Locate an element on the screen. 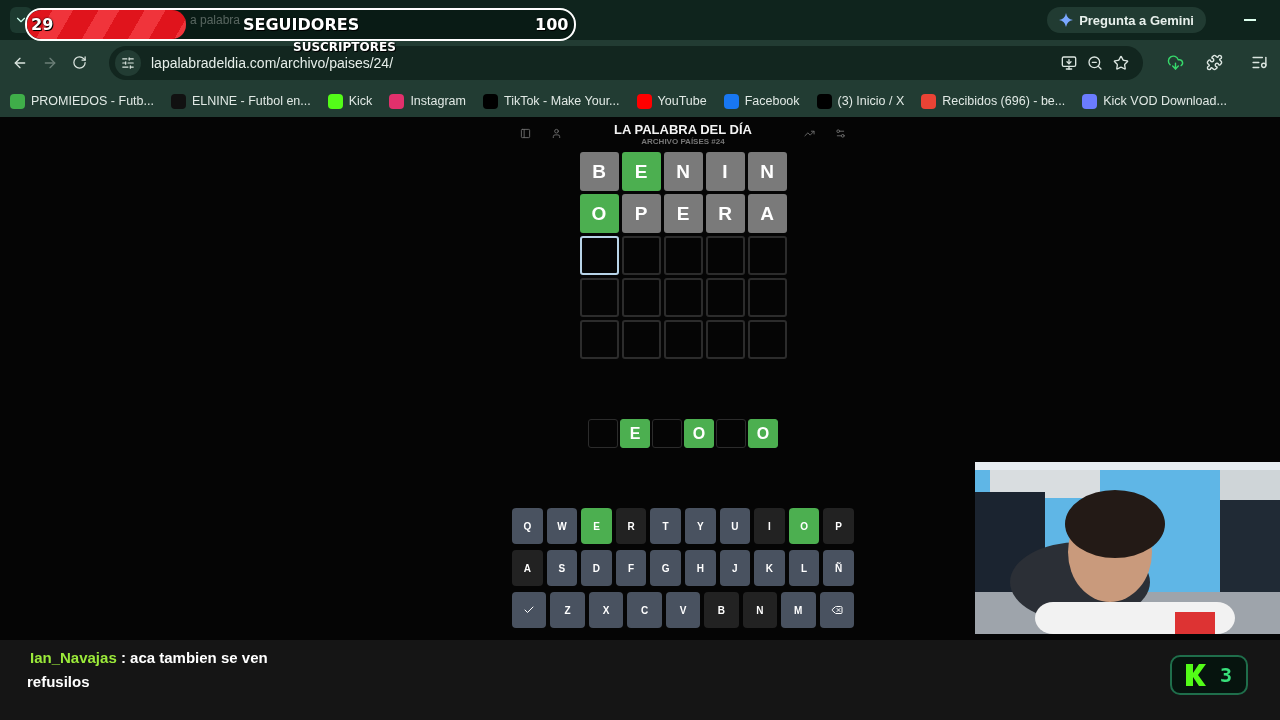 The image size is (1280, 720). letter-key: P is located at coordinates (838, 526).